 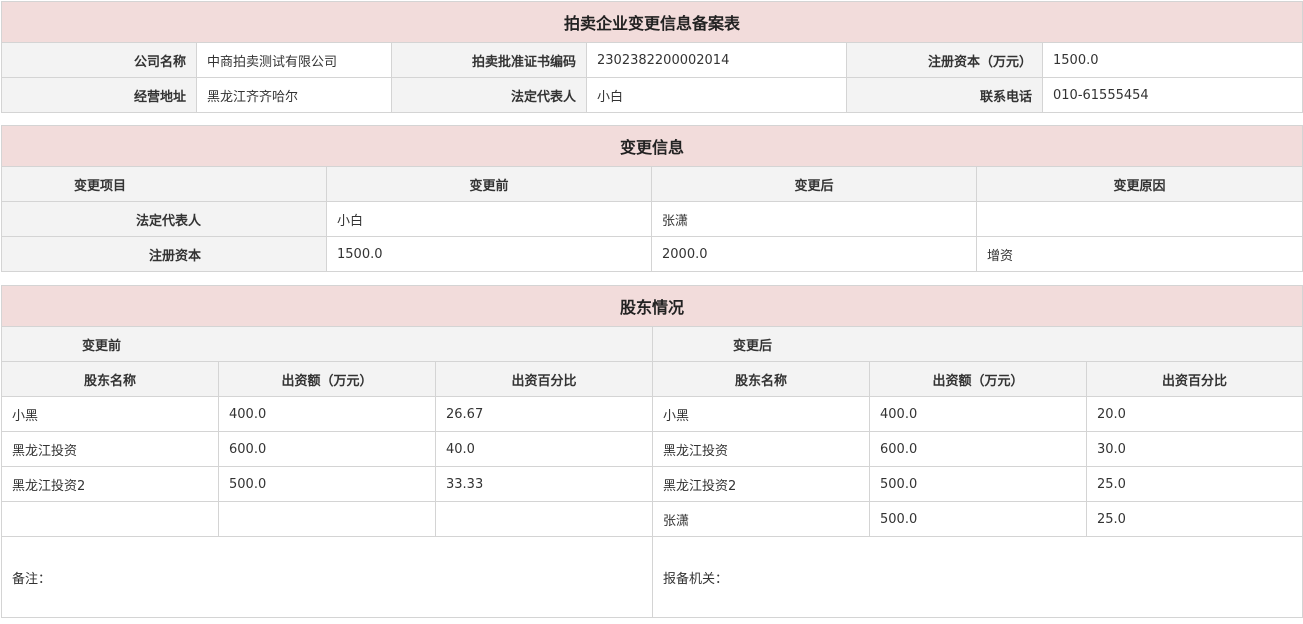 What do you see at coordinates (978, 414) in the screenshot?
I see `after-amount: 400.0` at bounding box center [978, 414].